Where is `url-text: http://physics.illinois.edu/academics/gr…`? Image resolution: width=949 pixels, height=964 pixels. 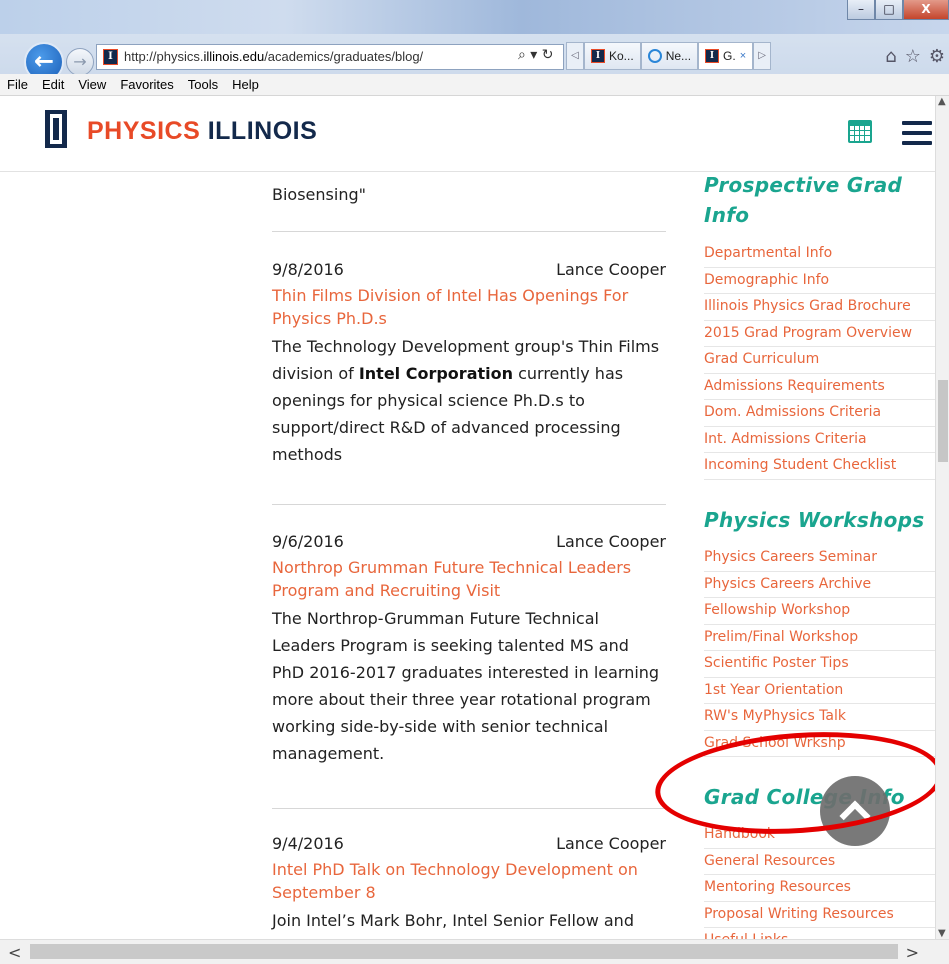
url-text: http://physics.illinois.edu/academics/gr… is located at coordinates (273, 56).